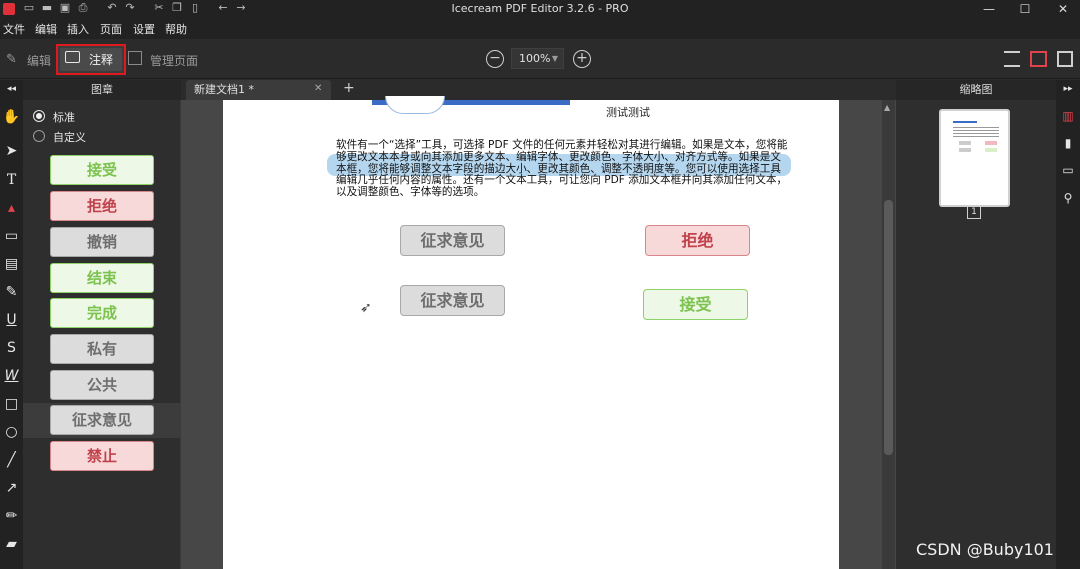 The height and width of the screenshot is (569, 1080). Describe the element at coordinates (11, 180) in the screenshot. I see `text-tool-icon: T` at that location.